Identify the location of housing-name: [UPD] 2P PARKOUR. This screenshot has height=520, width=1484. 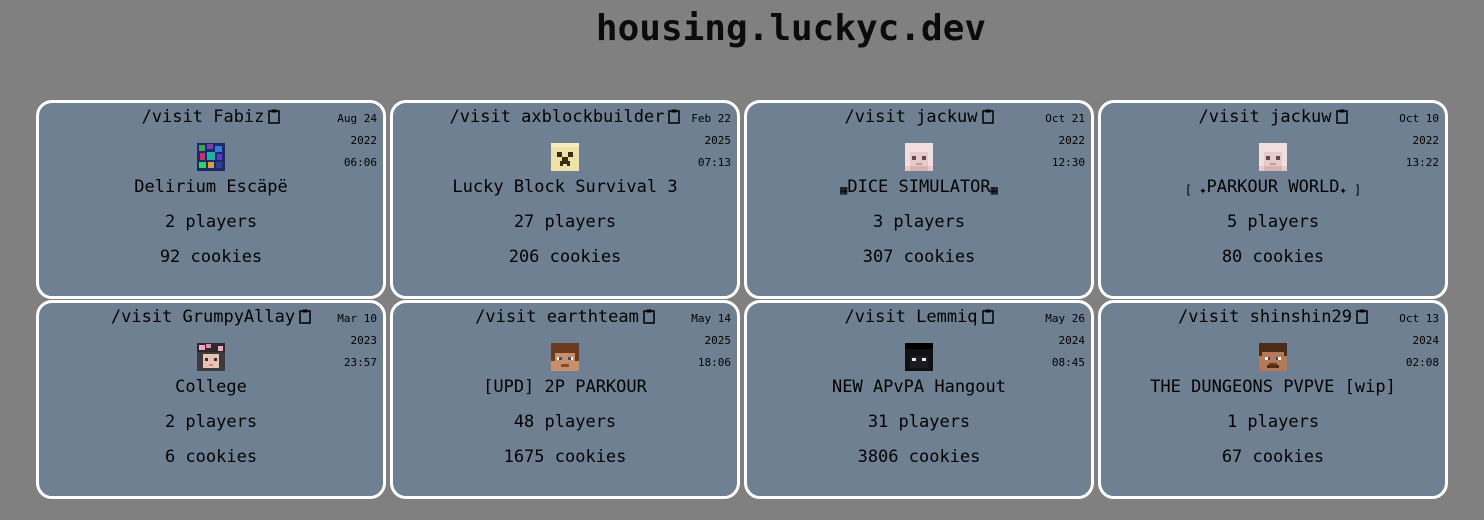
(565, 388).